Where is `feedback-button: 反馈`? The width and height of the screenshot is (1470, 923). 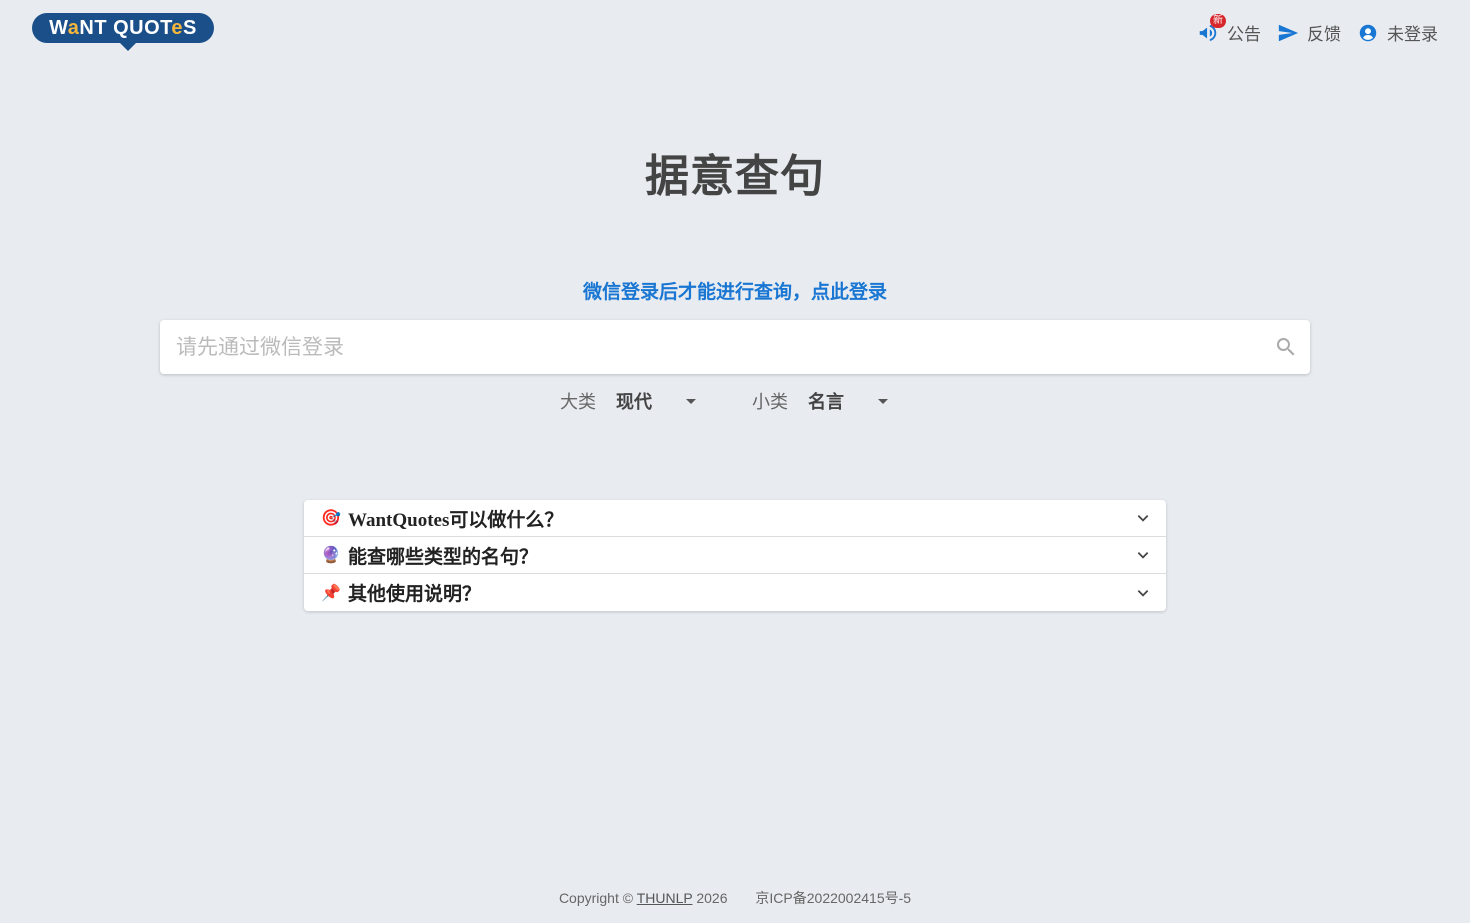 feedback-button: 反馈 is located at coordinates (1309, 32).